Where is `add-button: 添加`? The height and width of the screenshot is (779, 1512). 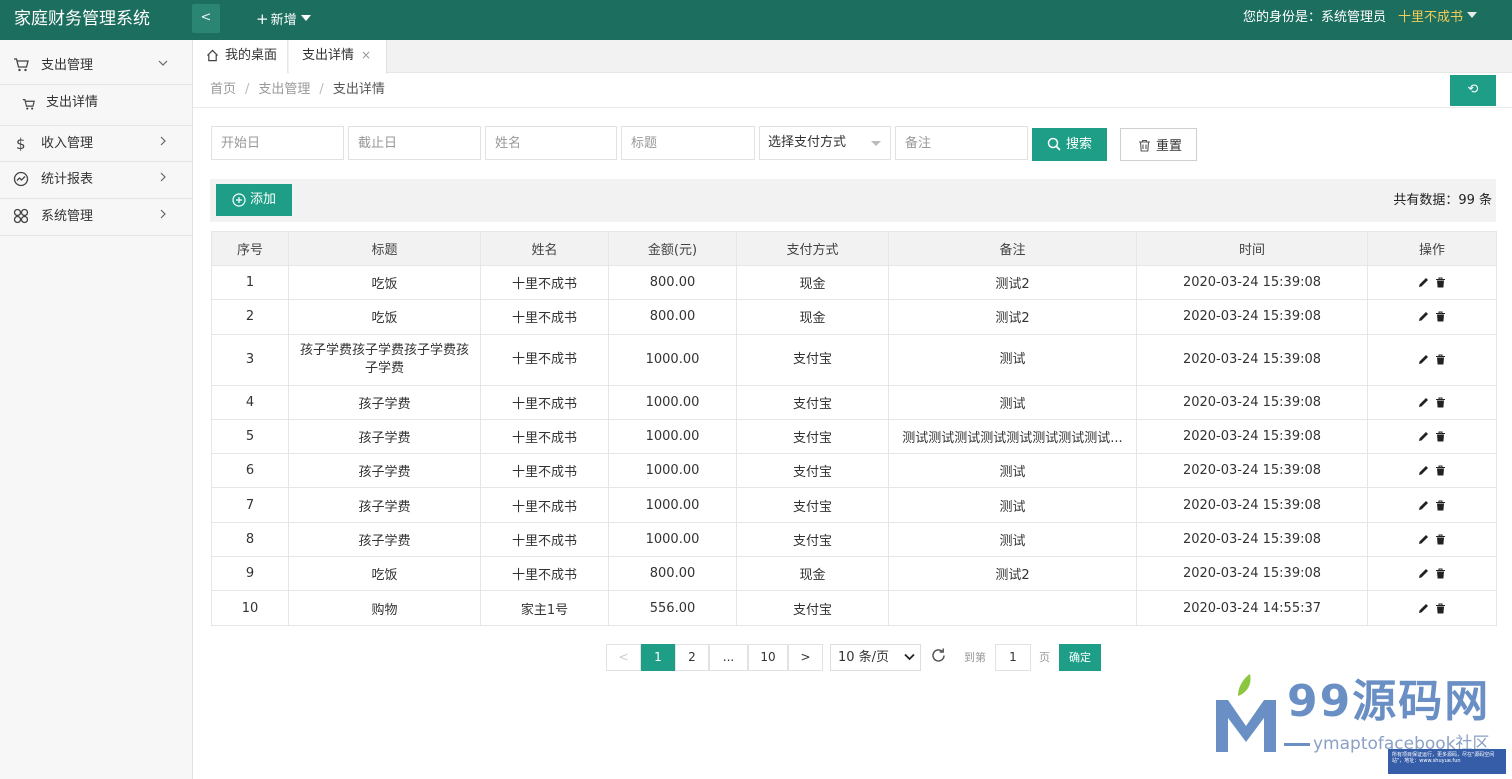 add-button: 添加 is located at coordinates (254, 200).